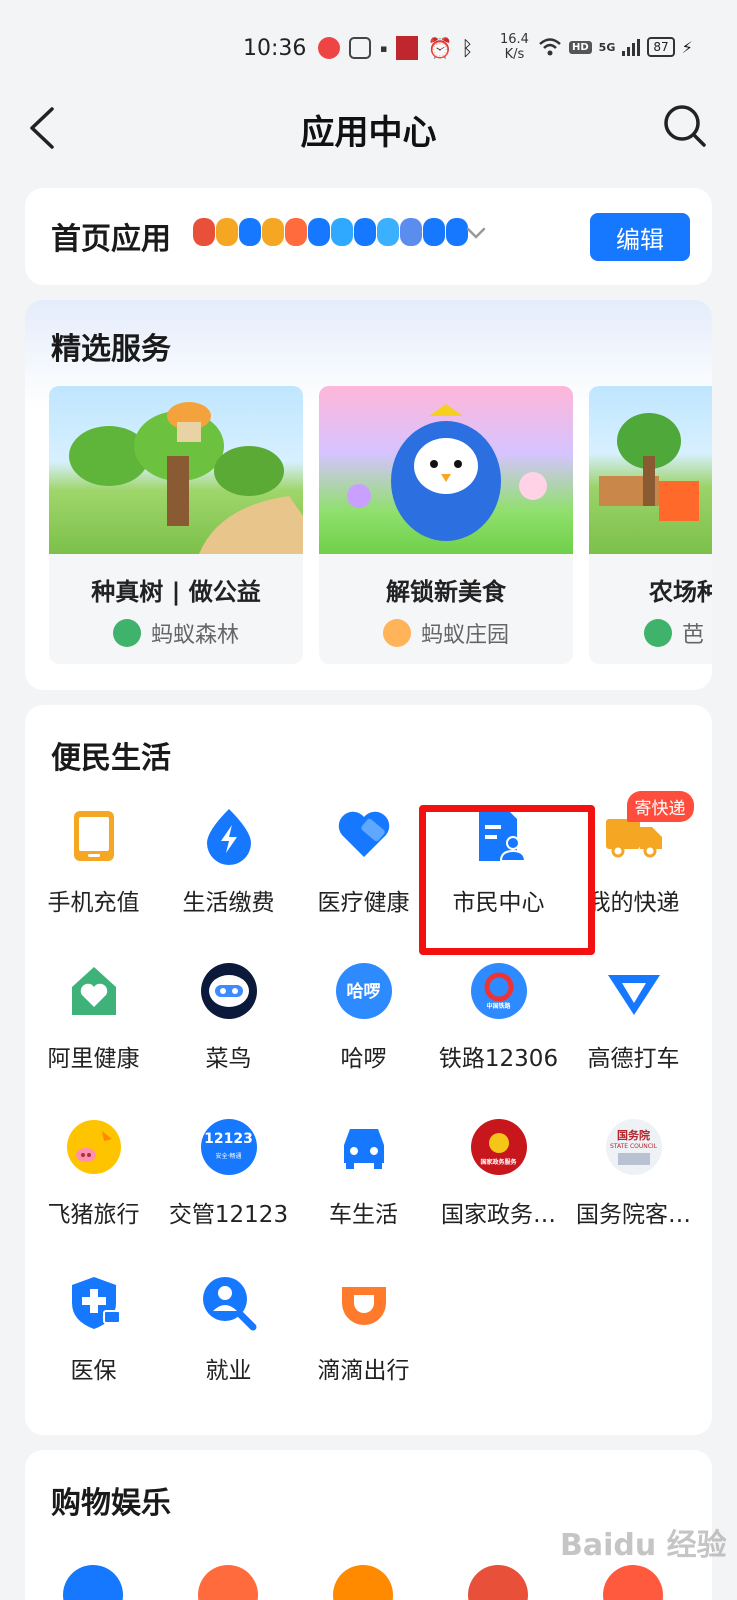 The width and height of the screenshot is (737, 1600). Describe the element at coordinates (680, 592) in the screenshot. I see `featured-item-name: 农场种` at that location.